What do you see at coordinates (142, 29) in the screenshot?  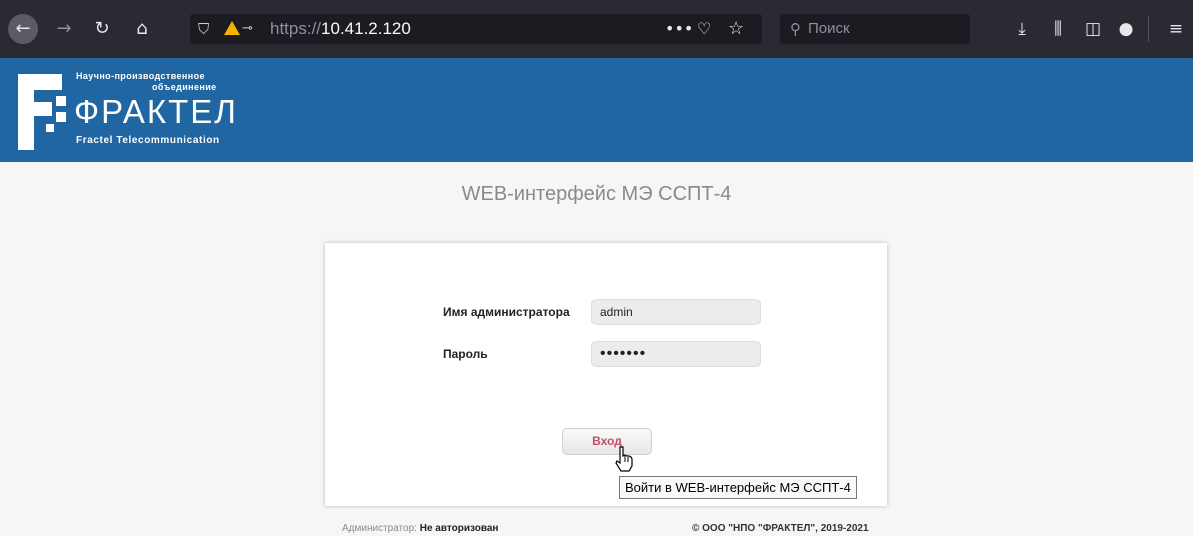 I see `home-icon: ⌂` at bounding box center [142, 29].